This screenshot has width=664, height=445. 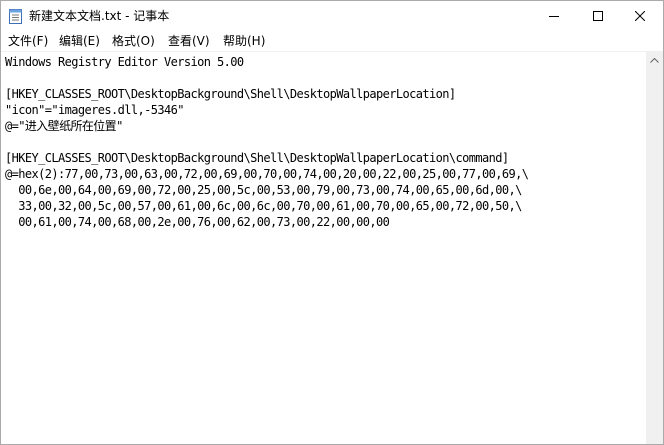 What do you see at coordinates (332, 16) in the screenshot?
I see `title-bar: 新建文本文档.txt - 记事本` at bounding box center [332, 16].